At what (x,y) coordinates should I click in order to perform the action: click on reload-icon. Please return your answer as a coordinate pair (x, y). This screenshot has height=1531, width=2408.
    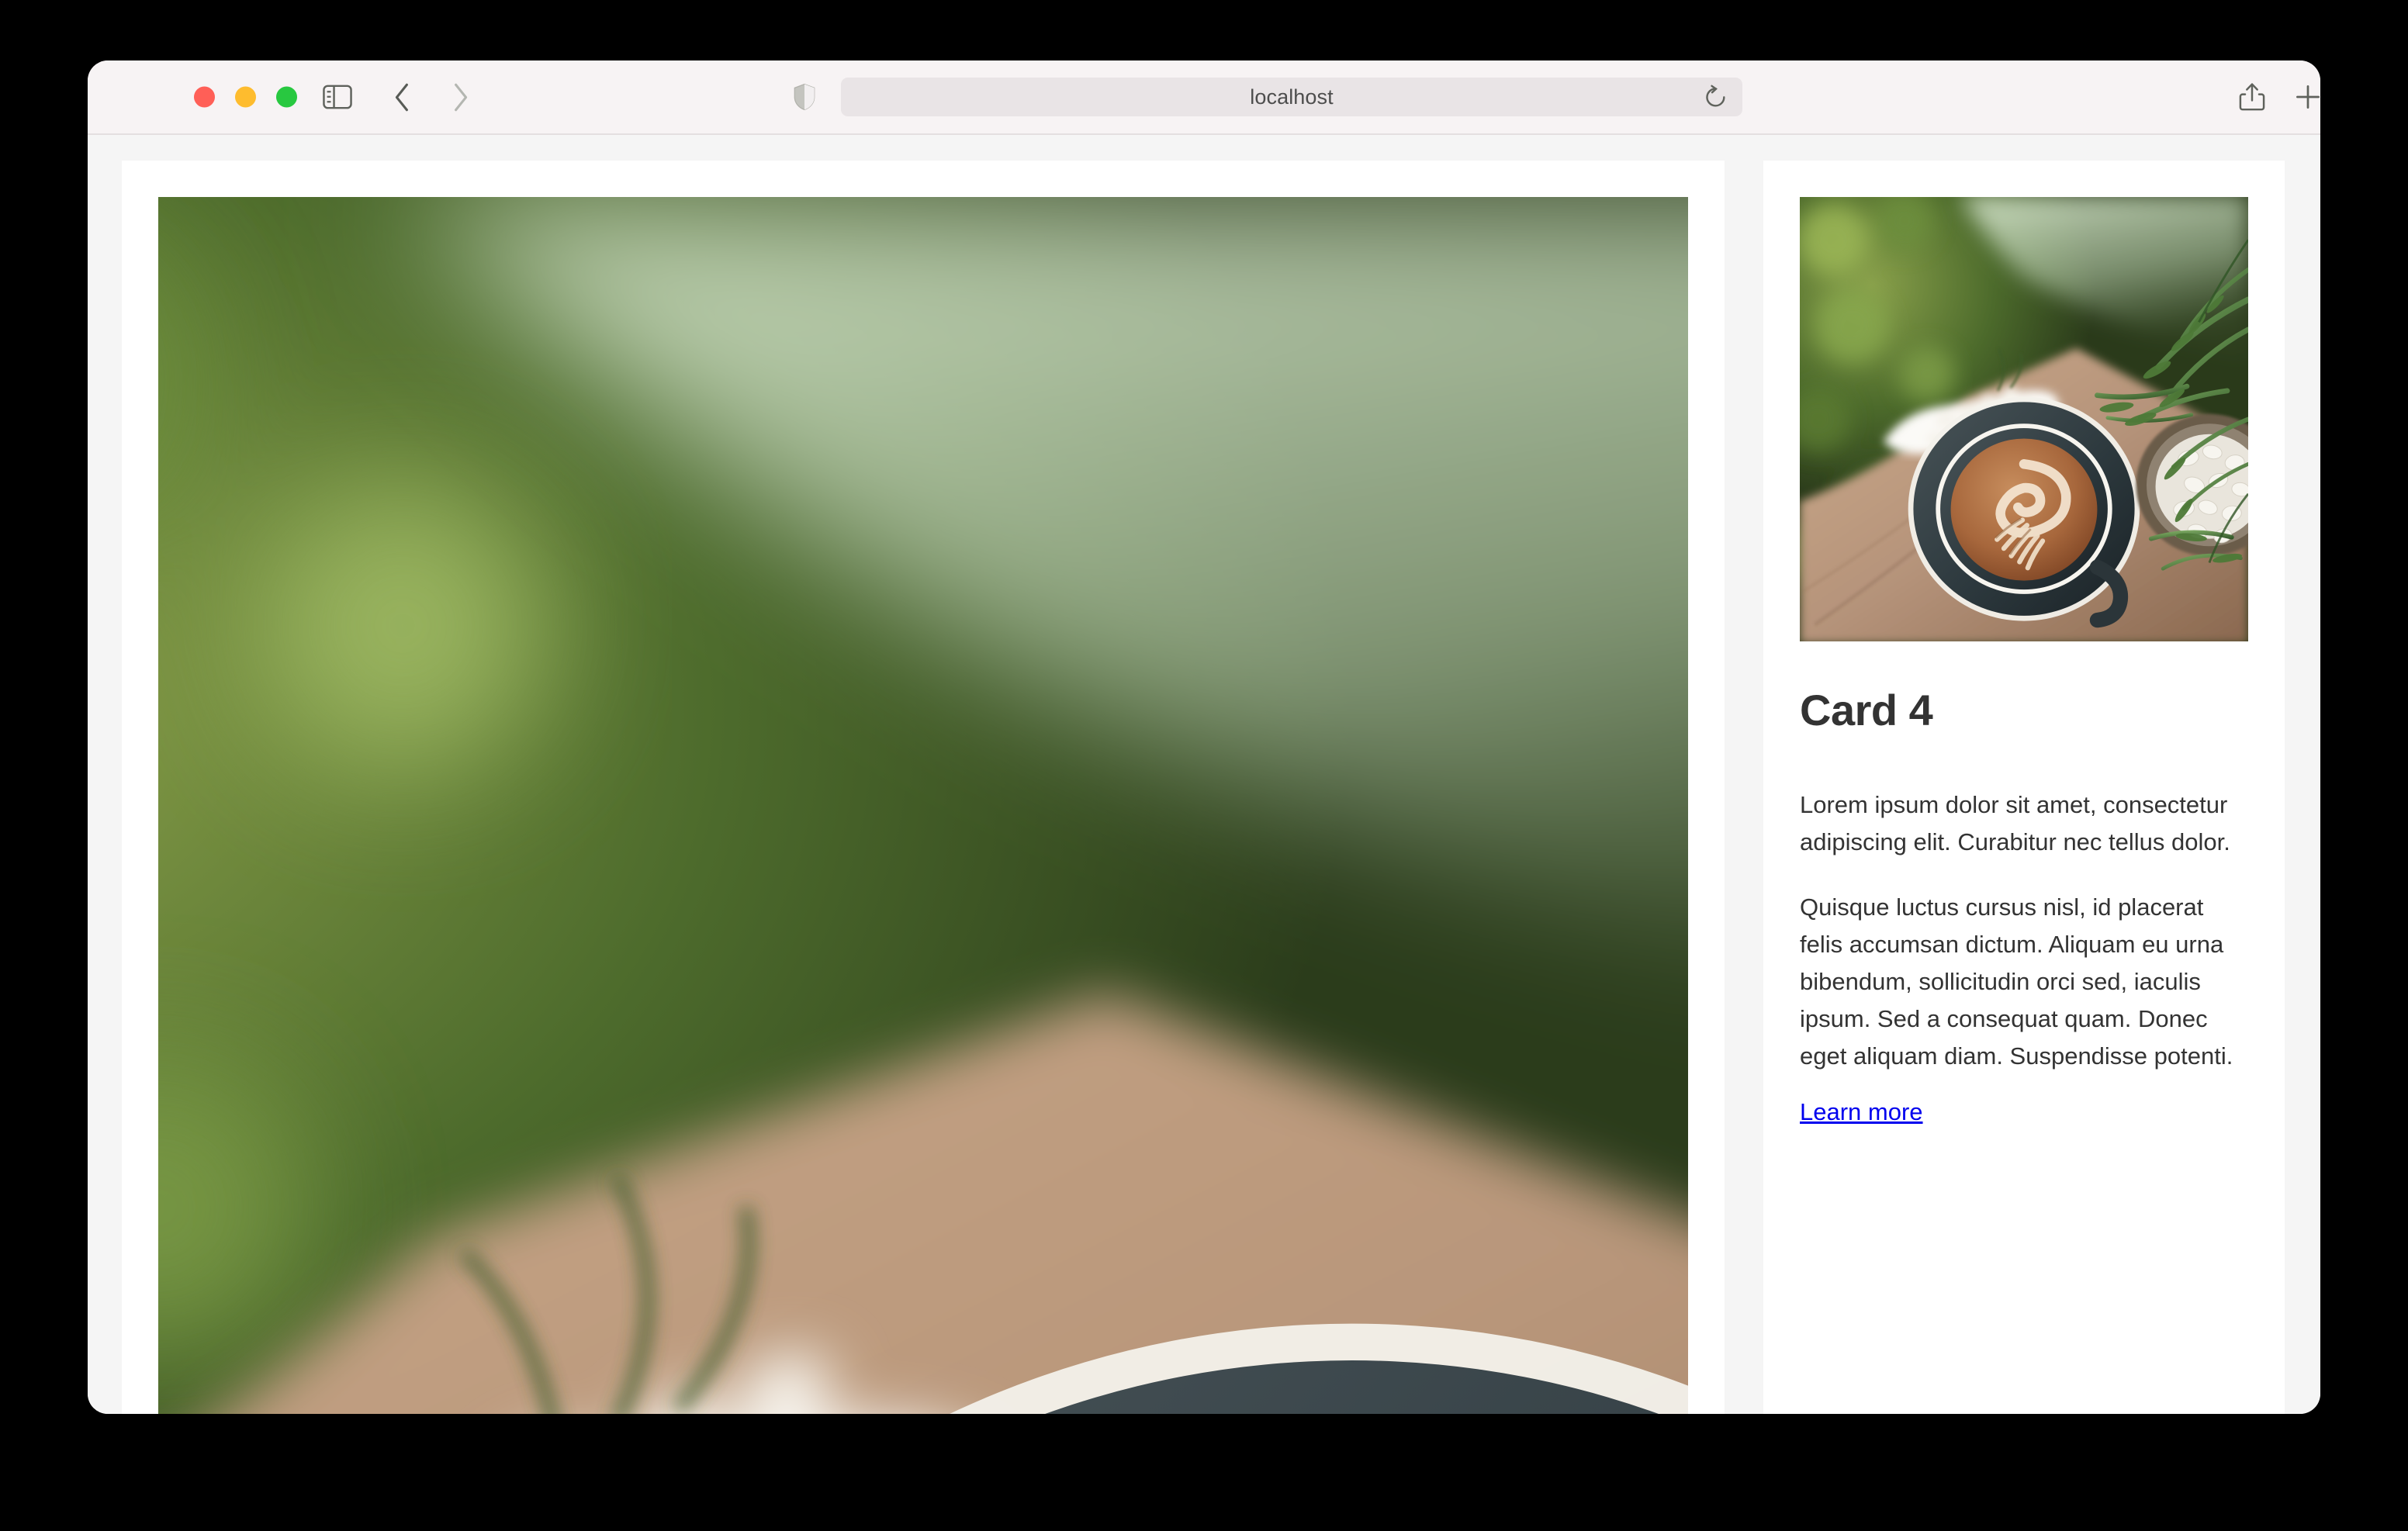
    Looking at the image, I should click on (1716, 97).